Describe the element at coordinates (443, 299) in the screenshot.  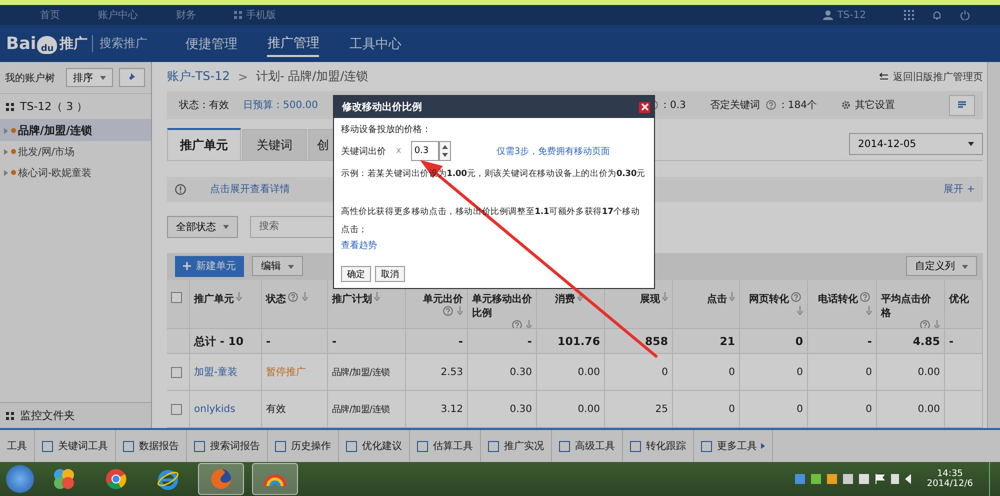
I see `column-header: 单元出价` at that location.